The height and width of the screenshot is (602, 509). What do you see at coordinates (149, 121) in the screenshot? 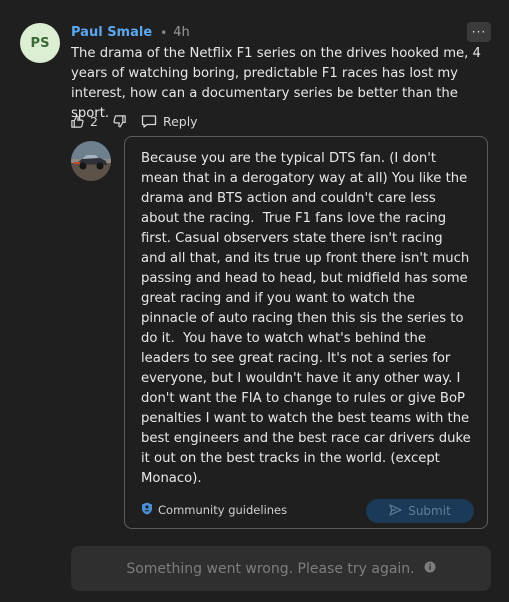
I see `speech-bubble-icon` at bounding box center [149, 121].